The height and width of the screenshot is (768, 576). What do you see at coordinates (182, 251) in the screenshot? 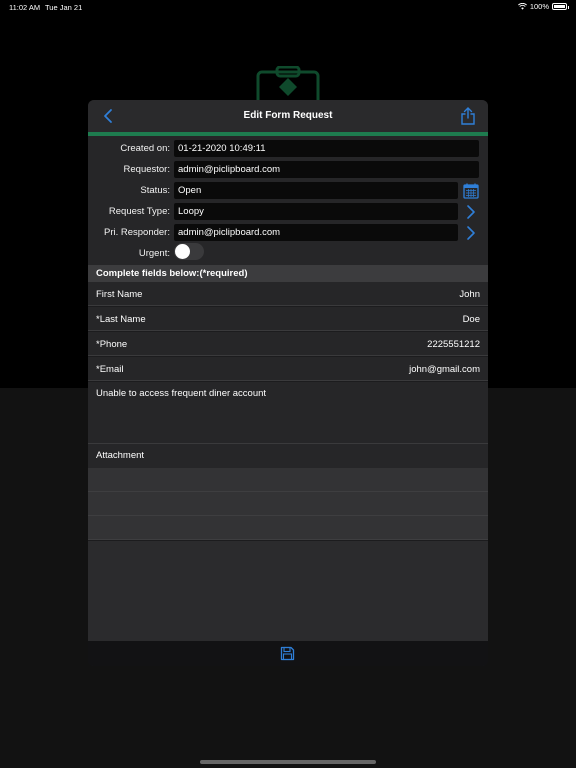
I see `toggle-knob` at bounding box center [182, 251].